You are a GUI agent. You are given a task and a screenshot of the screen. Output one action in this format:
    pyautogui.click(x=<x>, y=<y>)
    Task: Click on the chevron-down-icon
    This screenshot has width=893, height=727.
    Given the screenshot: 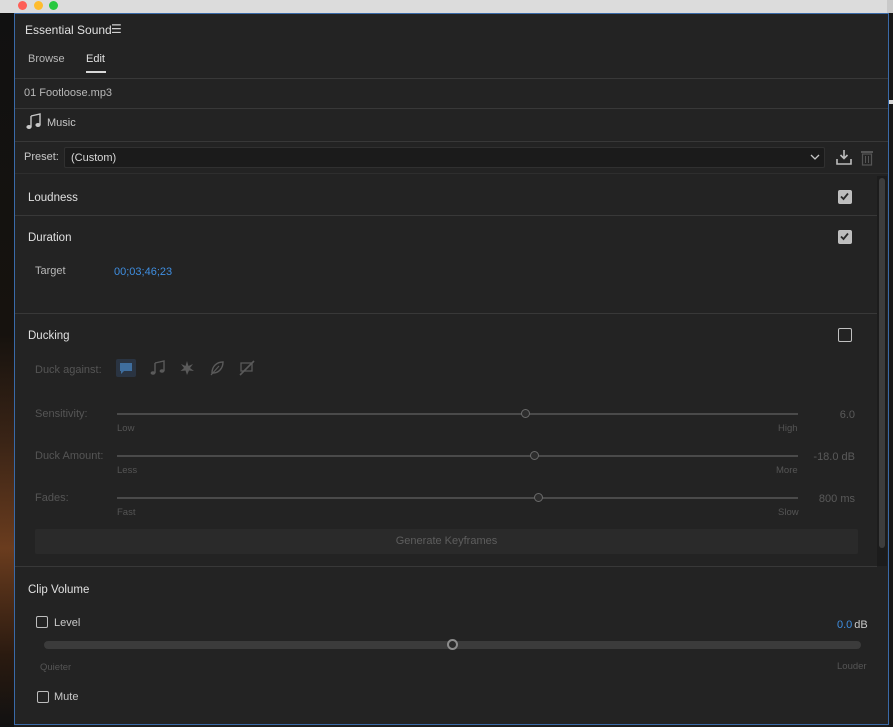 What is the action you would take?
    pyautogui.click(x=815, y=157)
    